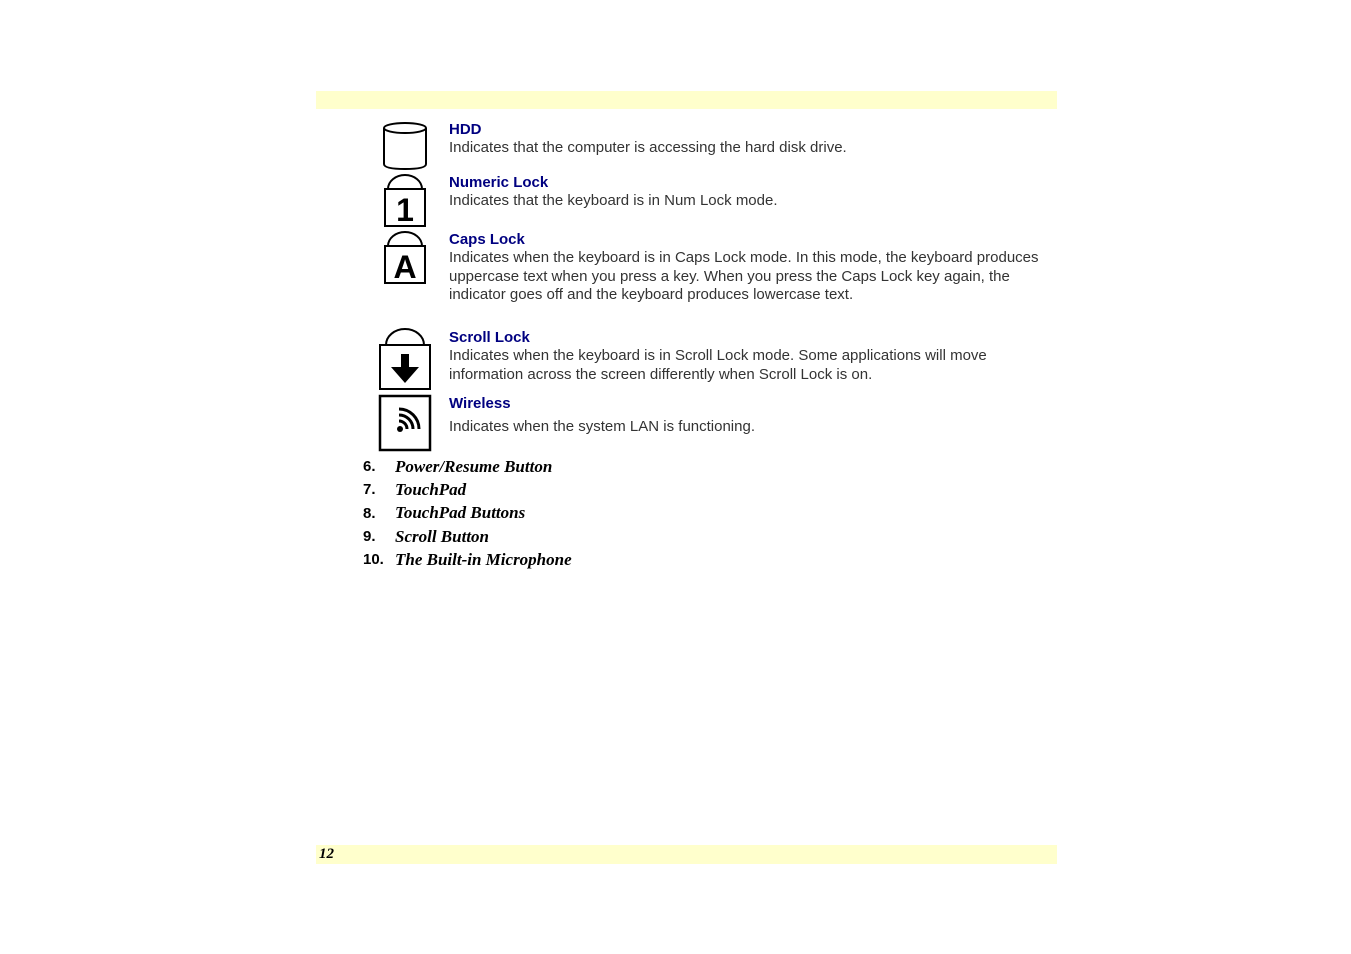 The width and height of the screenshot is (1351, 954). Describe the element at coordinates (405, 360) in the screenshot. I see `scroll-lock-icon` at that location.